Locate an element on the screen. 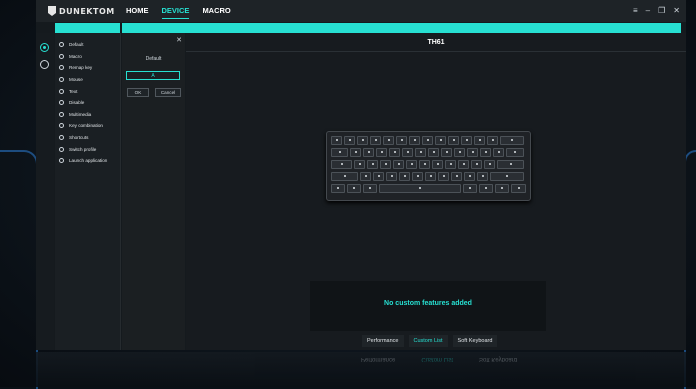 The width and height of the screenshot is (696, 389). function-item-remap-key: Remap key is located at coordinates (87, 68).